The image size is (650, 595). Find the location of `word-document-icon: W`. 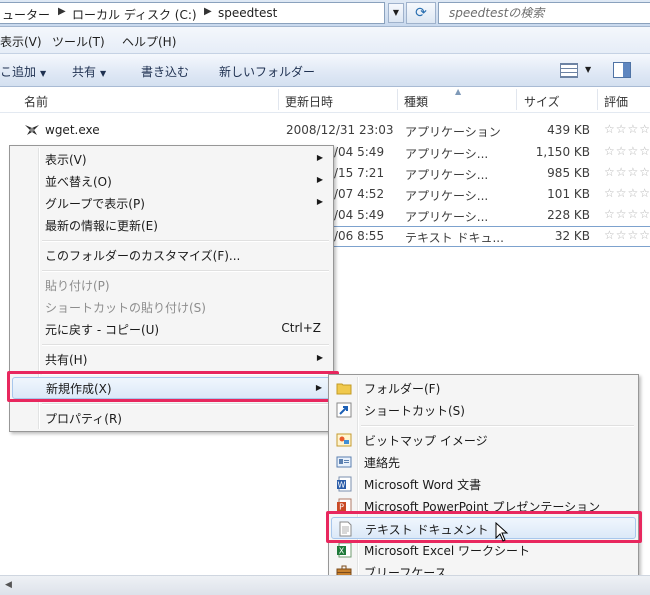

word-document-icon: W is located at coordinates (344, 484).